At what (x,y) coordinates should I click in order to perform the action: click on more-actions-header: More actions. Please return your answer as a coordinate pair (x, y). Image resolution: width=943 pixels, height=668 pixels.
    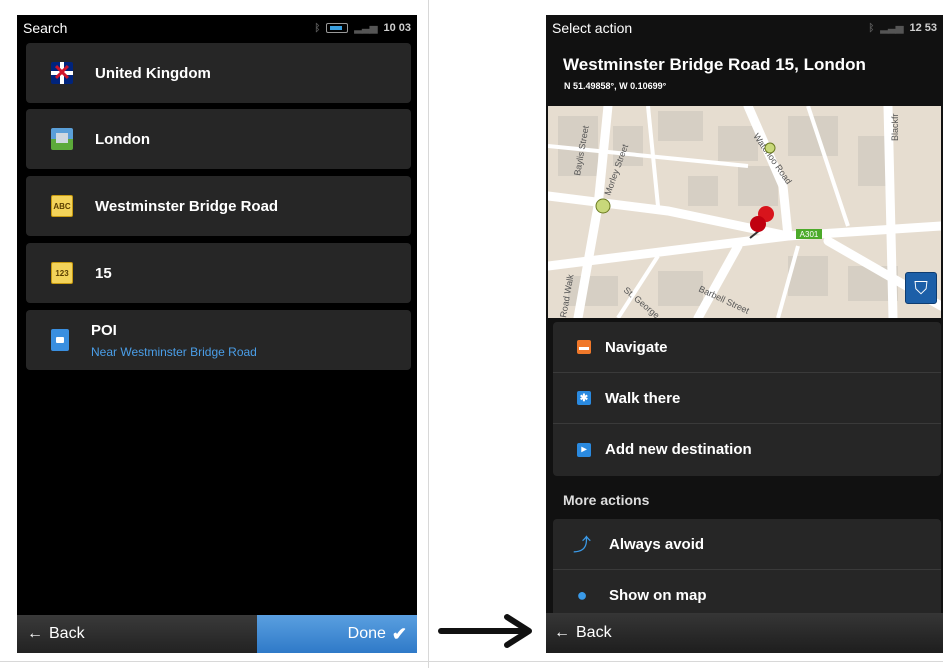
    Looking at the image, I should click on (606, 500).